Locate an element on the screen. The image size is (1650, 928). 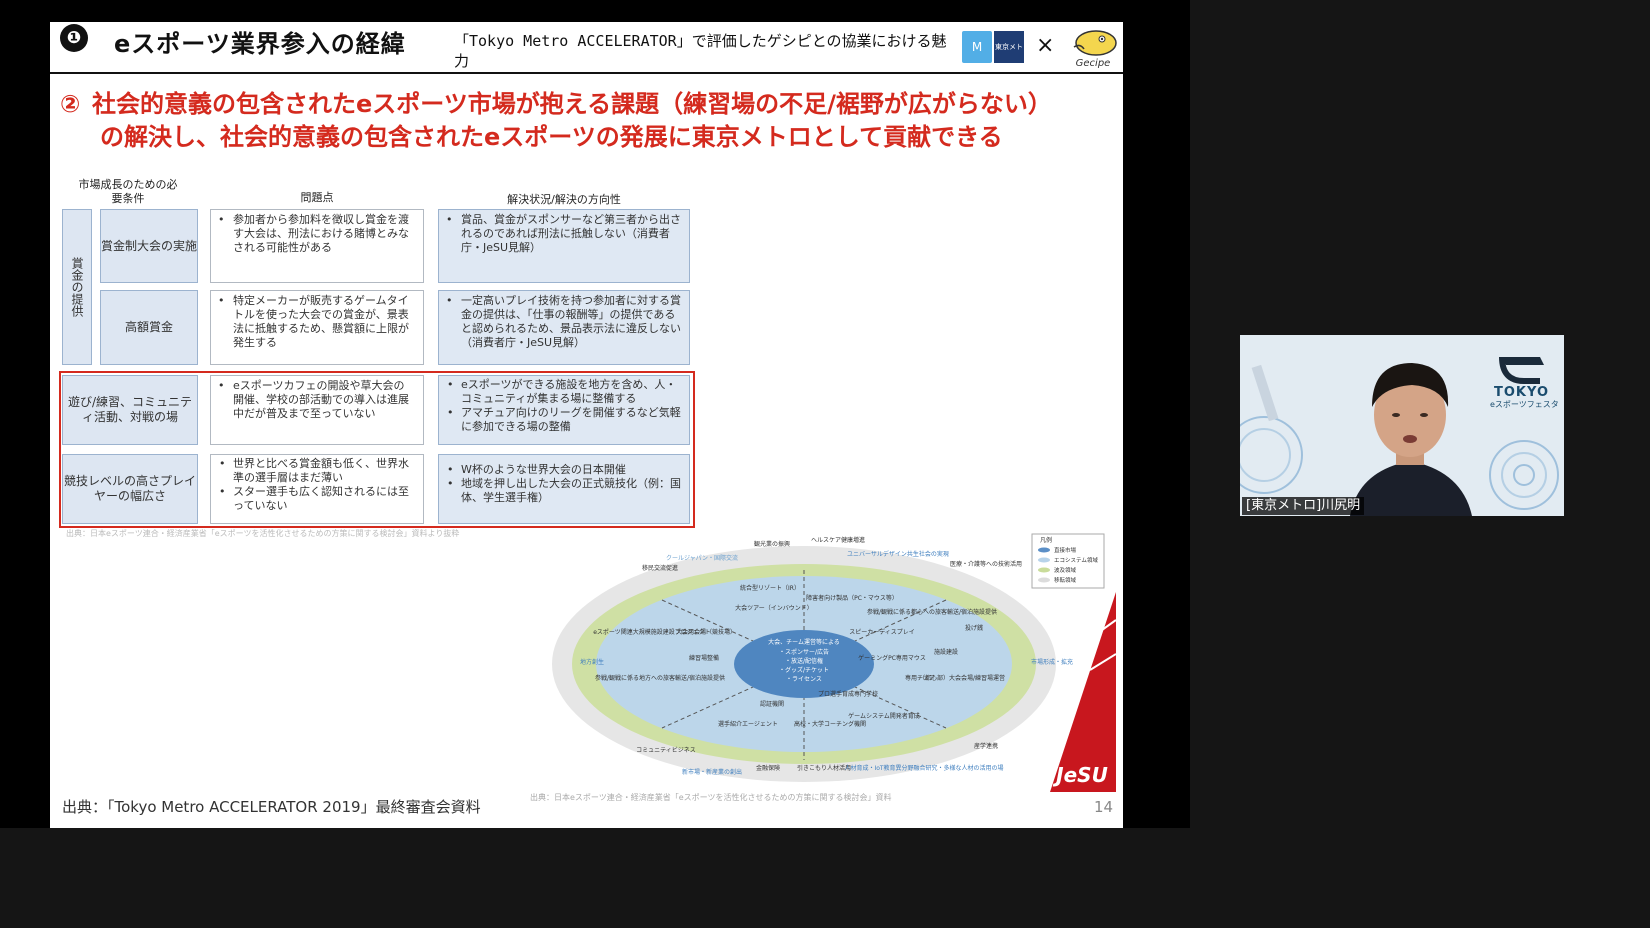
video-backdrop is located at coordinates (1402, 425).